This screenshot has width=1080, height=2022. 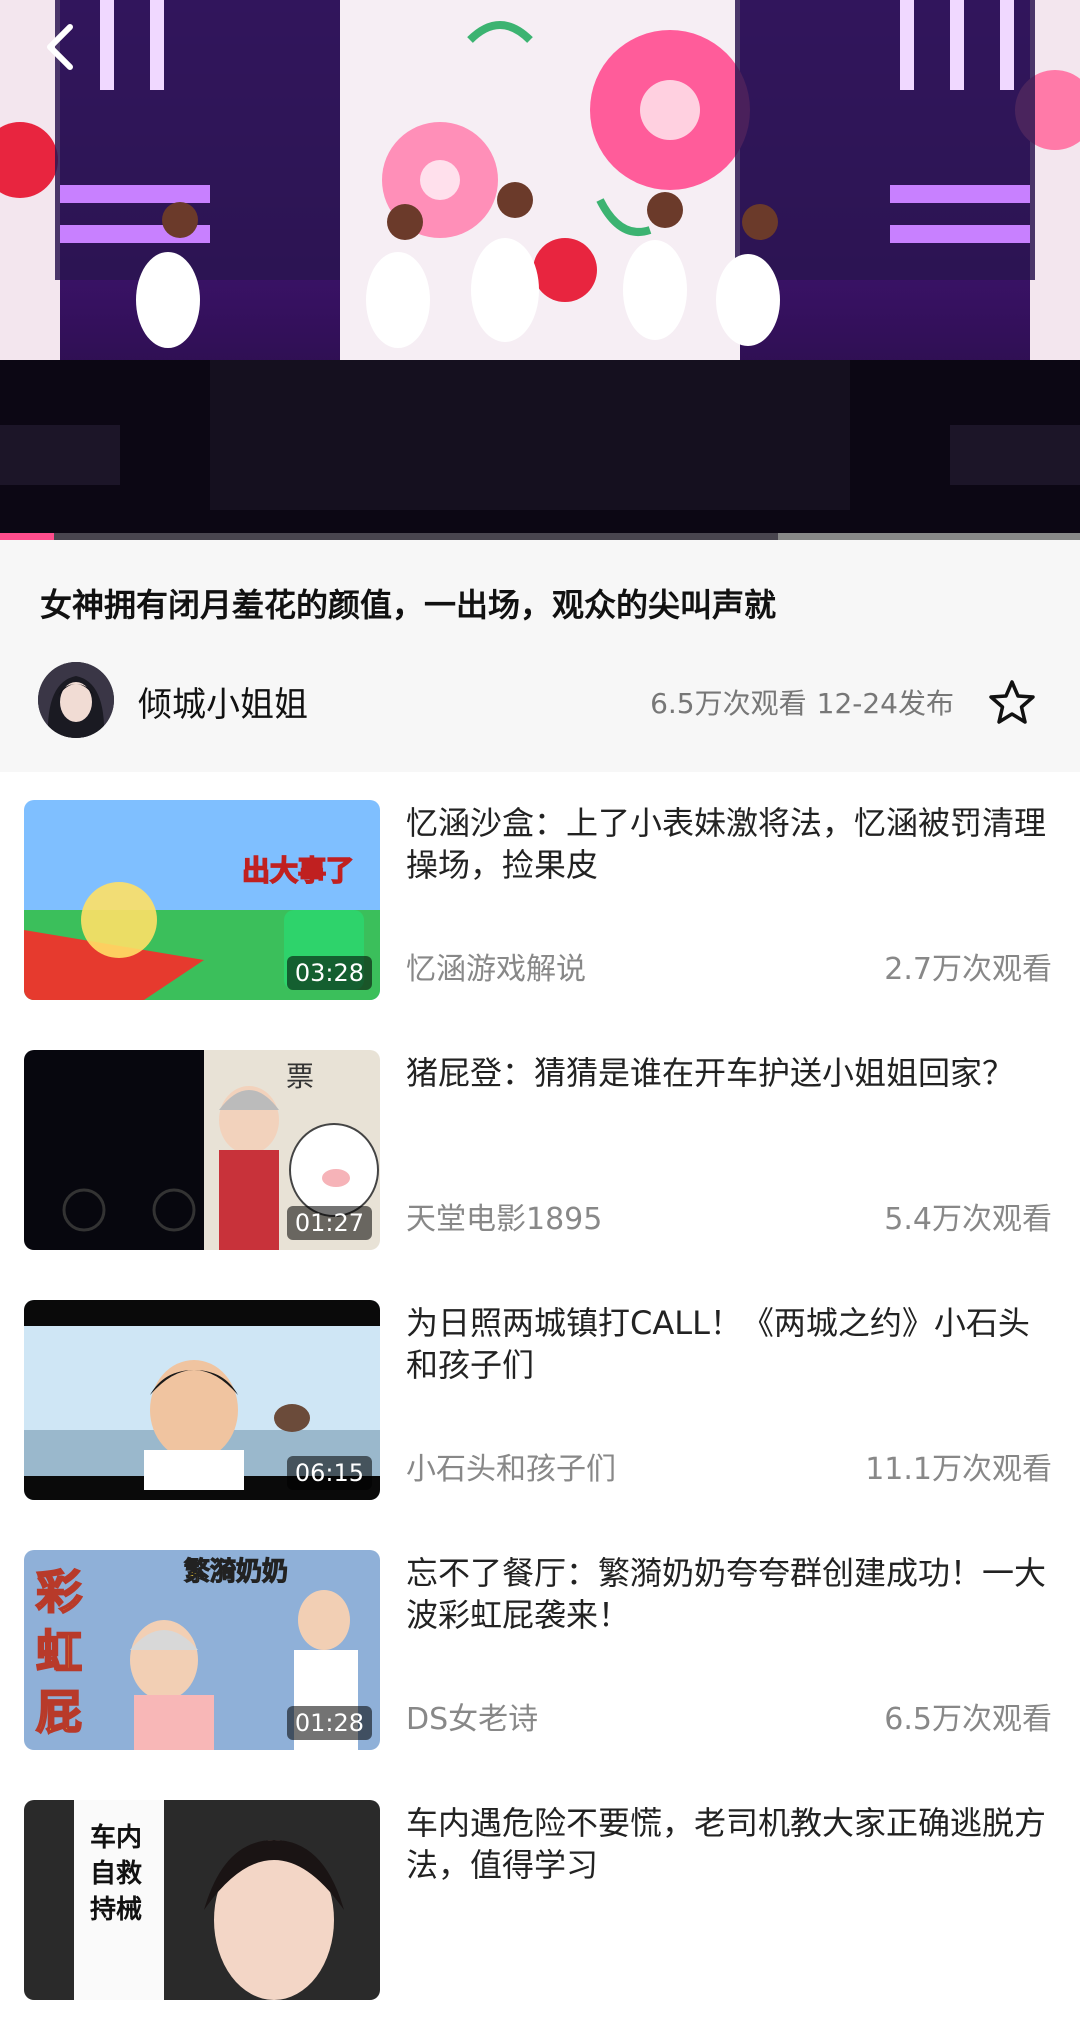 I want to click on video-thumbnail: 06:15, so click(x=202, y=1400).